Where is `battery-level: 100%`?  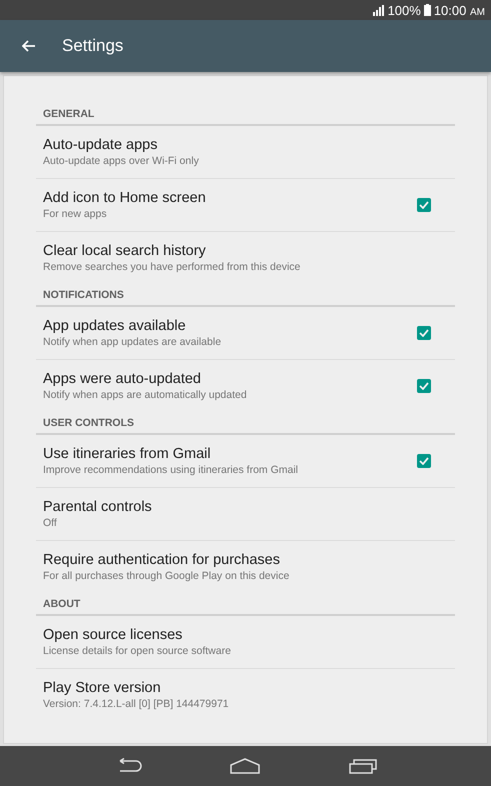 battery-level: 100% is located at coordinates (404, 10).